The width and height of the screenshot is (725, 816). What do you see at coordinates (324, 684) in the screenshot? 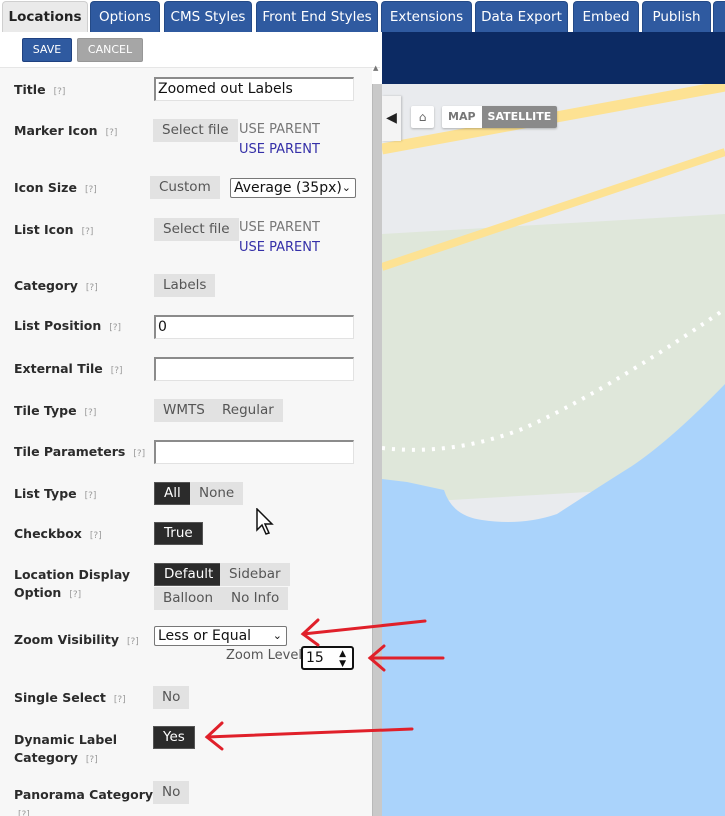
I see `annotation-overlay` at bounding box center [324, 684].